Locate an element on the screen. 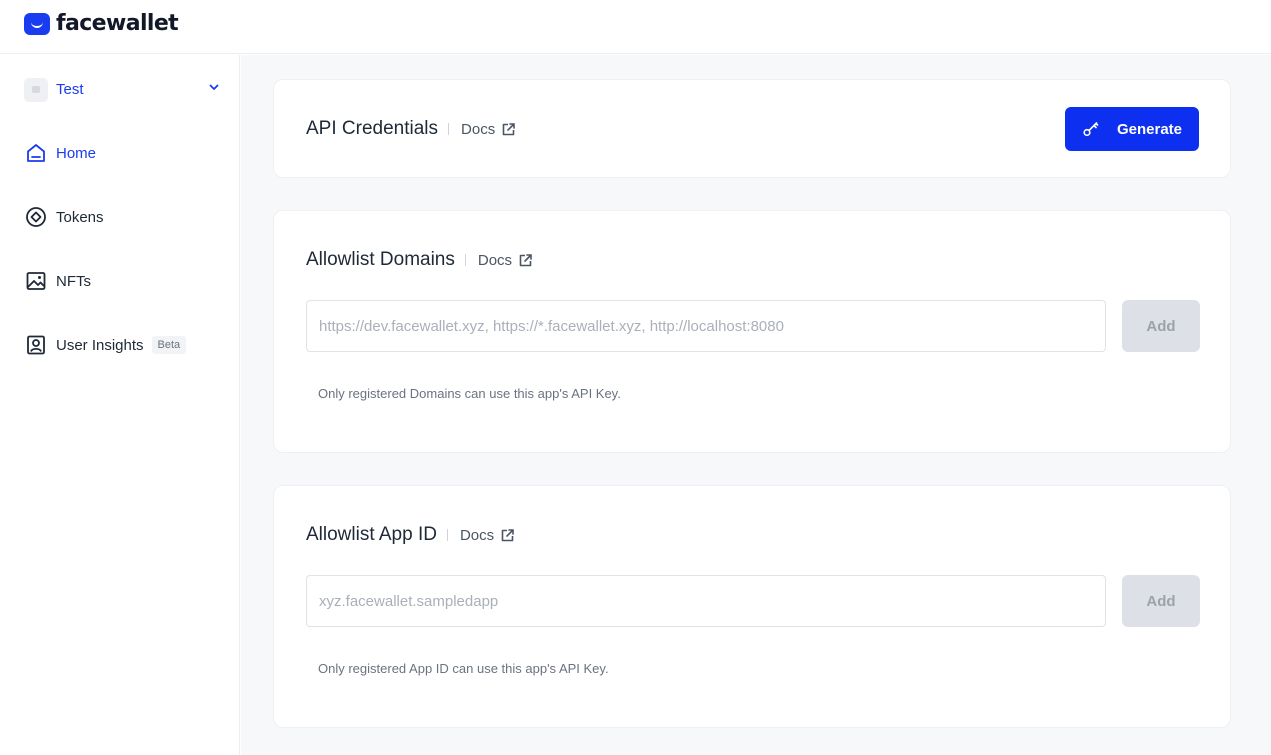 This screenshot has width=1271, height=755. add-app-id-button: Add is located at coordinates (1161, 601).